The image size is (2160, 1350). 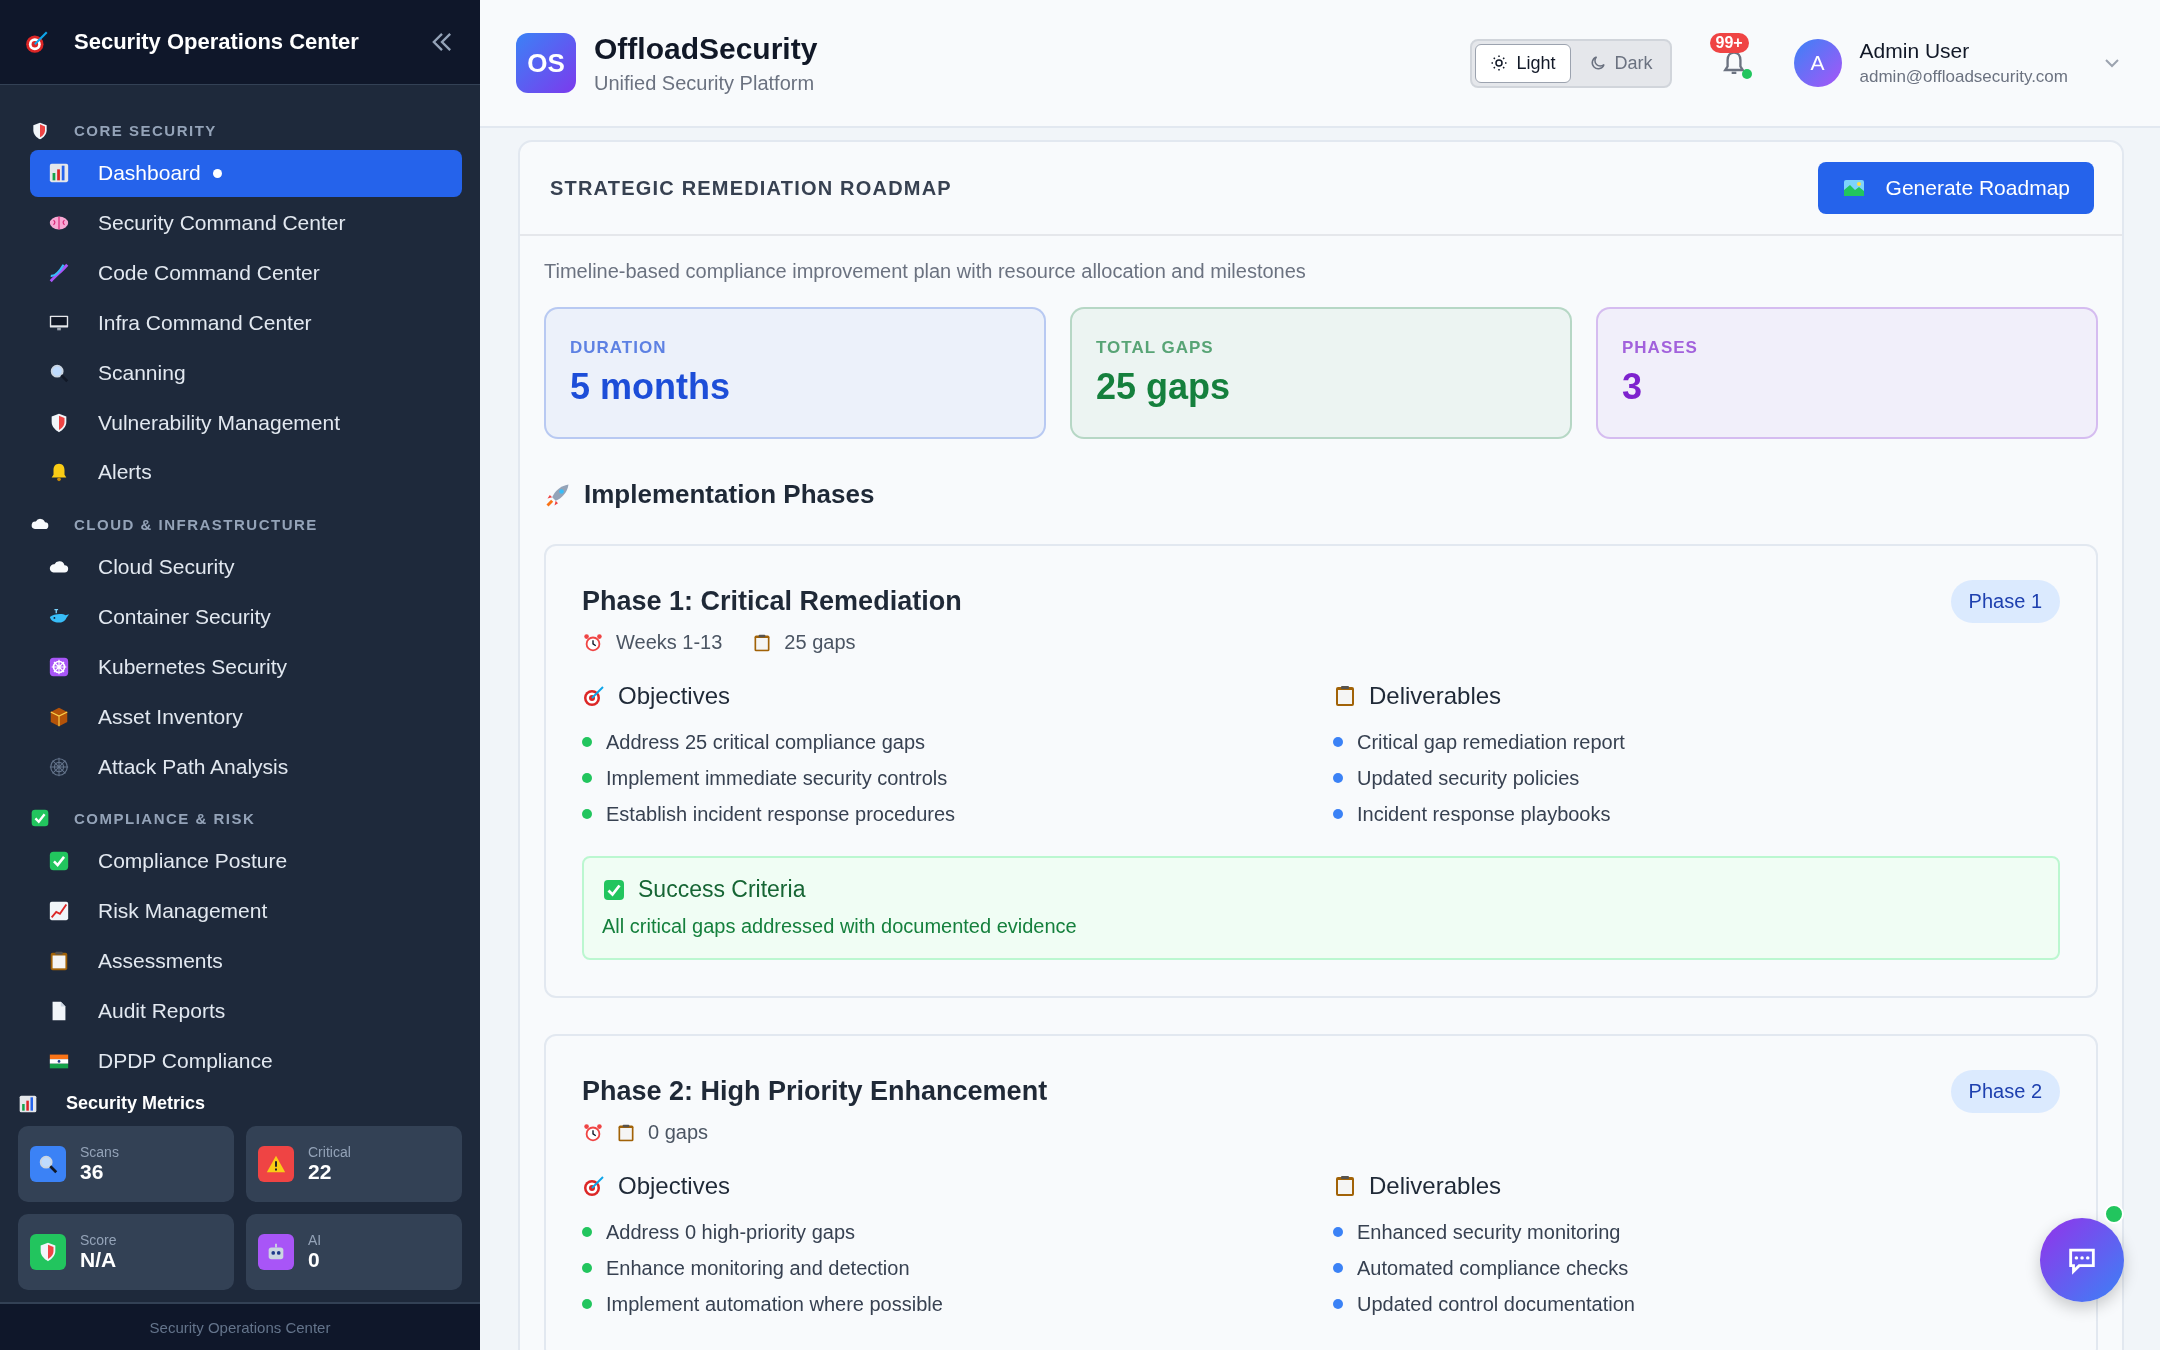 I want to click on deliverable-item: Enhanced security monitoring, so click(x=1489, y=1232).